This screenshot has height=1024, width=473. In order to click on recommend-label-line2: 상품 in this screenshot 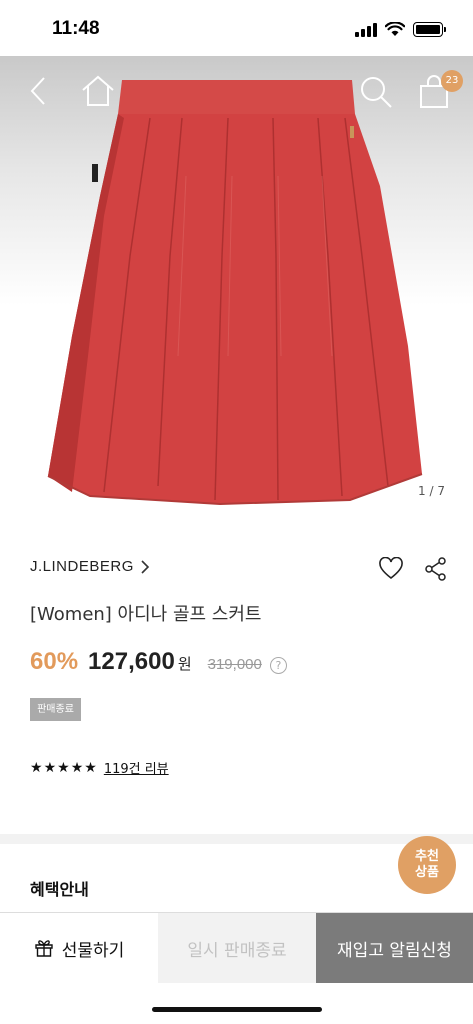, I will do `click(427, 872)`.